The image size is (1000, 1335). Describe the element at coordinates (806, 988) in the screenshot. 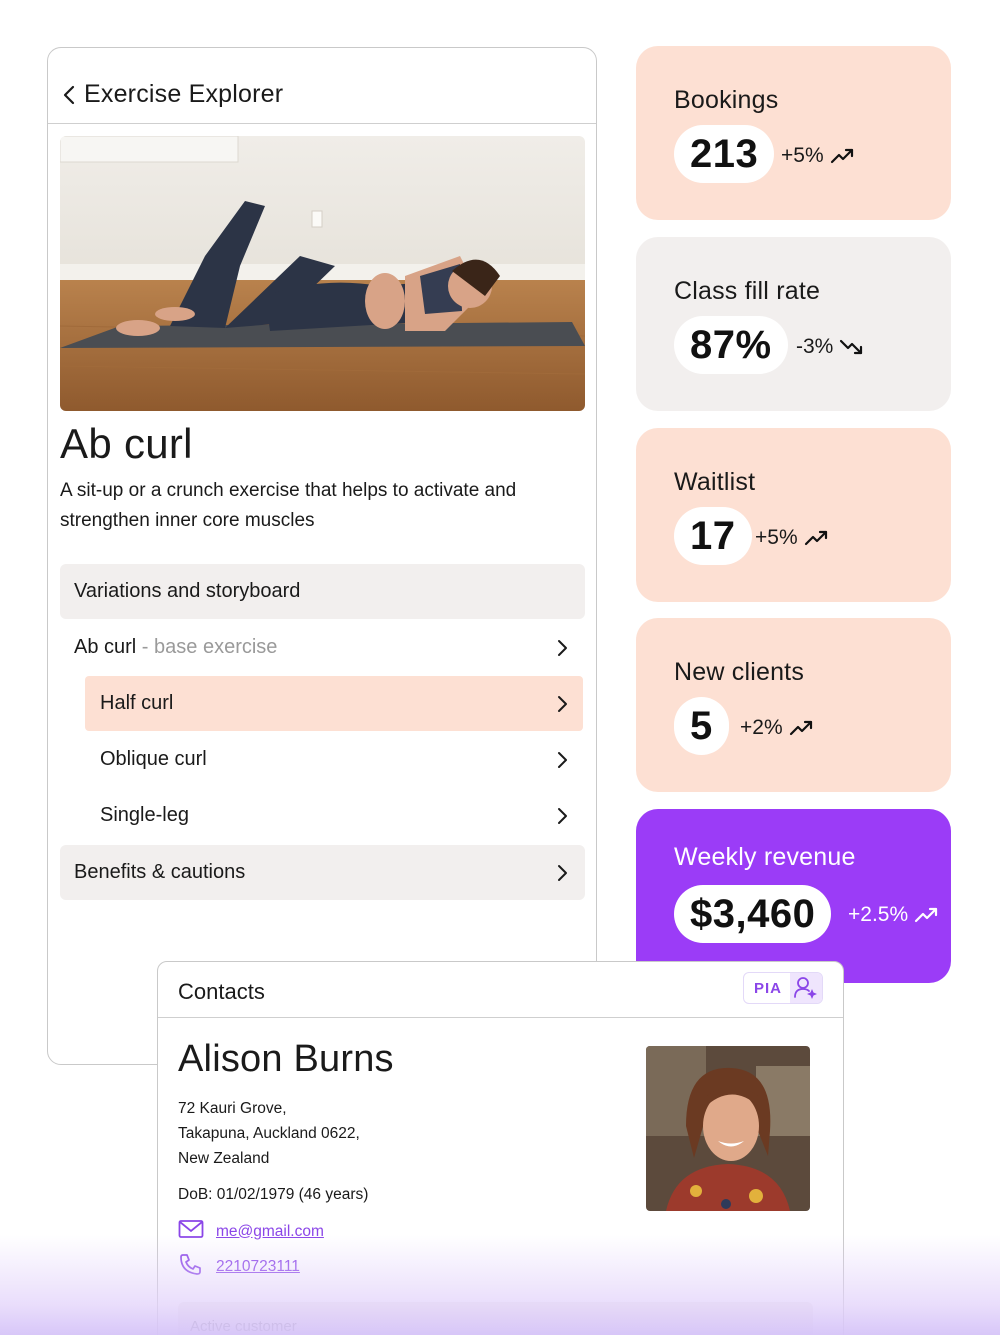

I see `user-sparkle-icon` at that location.